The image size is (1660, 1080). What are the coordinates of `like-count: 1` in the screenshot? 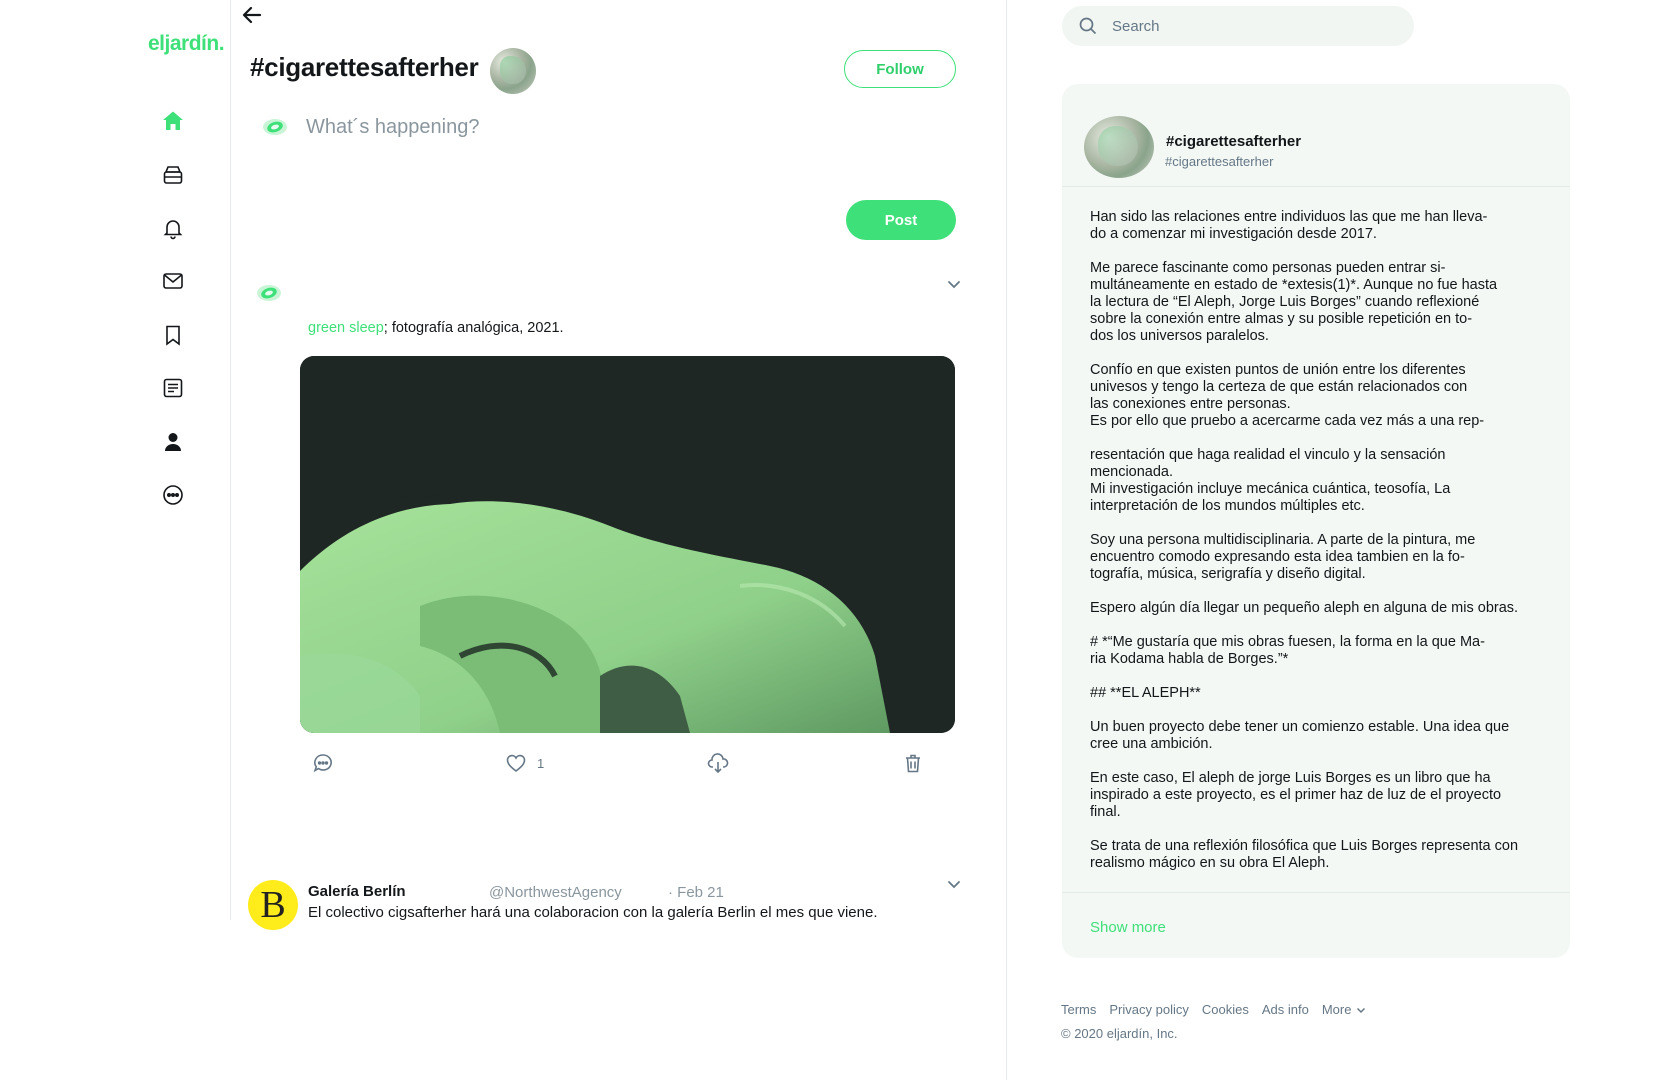 It's located at (541, 763).